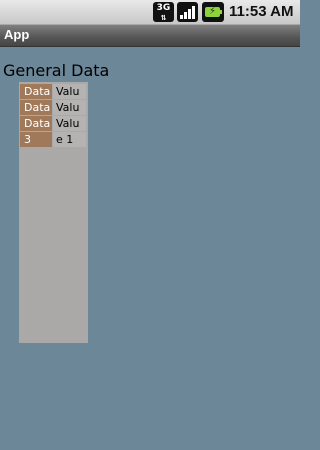  Describe the element at coordinates (163, 8) in the screenshot. I see `network-label: 3G` at that location.